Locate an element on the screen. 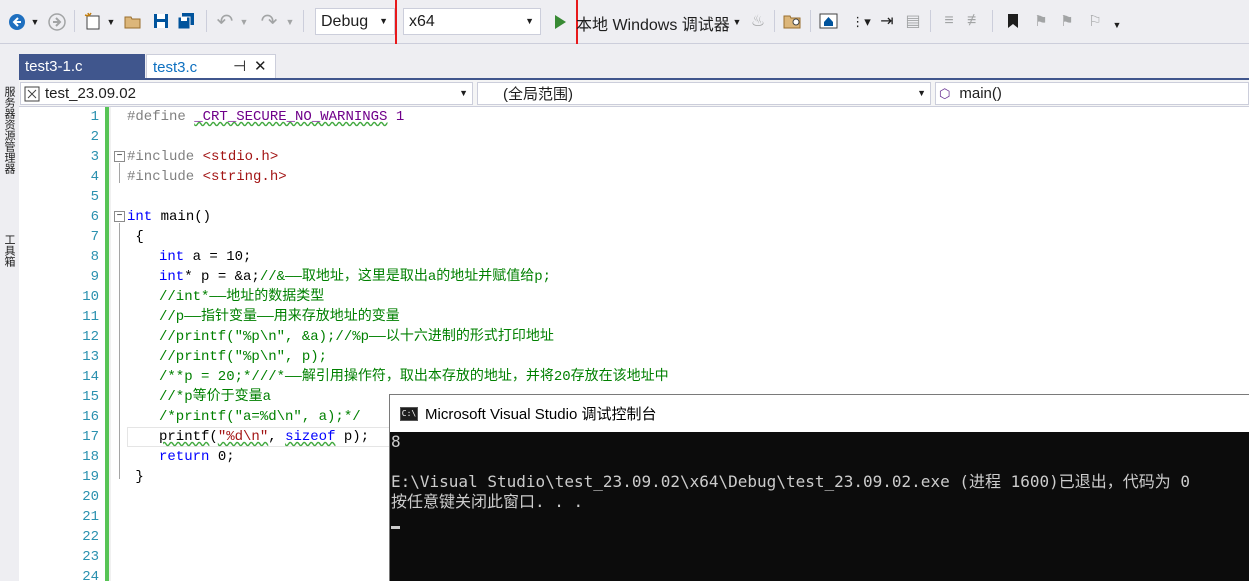 The width and height of the screenshot is (1249, 581). code-line-1: #define _CRT_SECURE_NO_WARNINGS 1 is located at coordinates (265, 117).